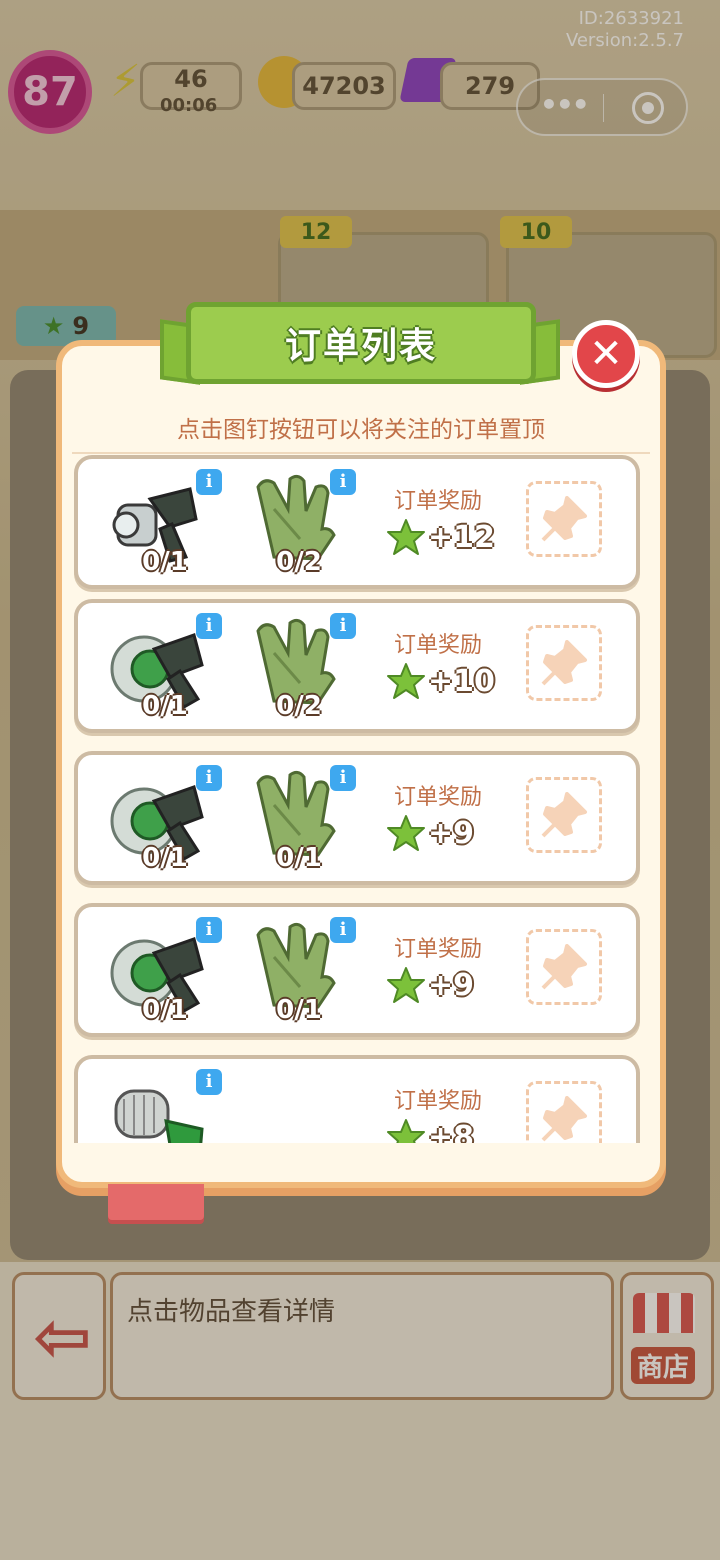  What do you see at coordinates (361, 453) in the screenshot?
I see `dialog-divider` at bounding box center [361, 453].